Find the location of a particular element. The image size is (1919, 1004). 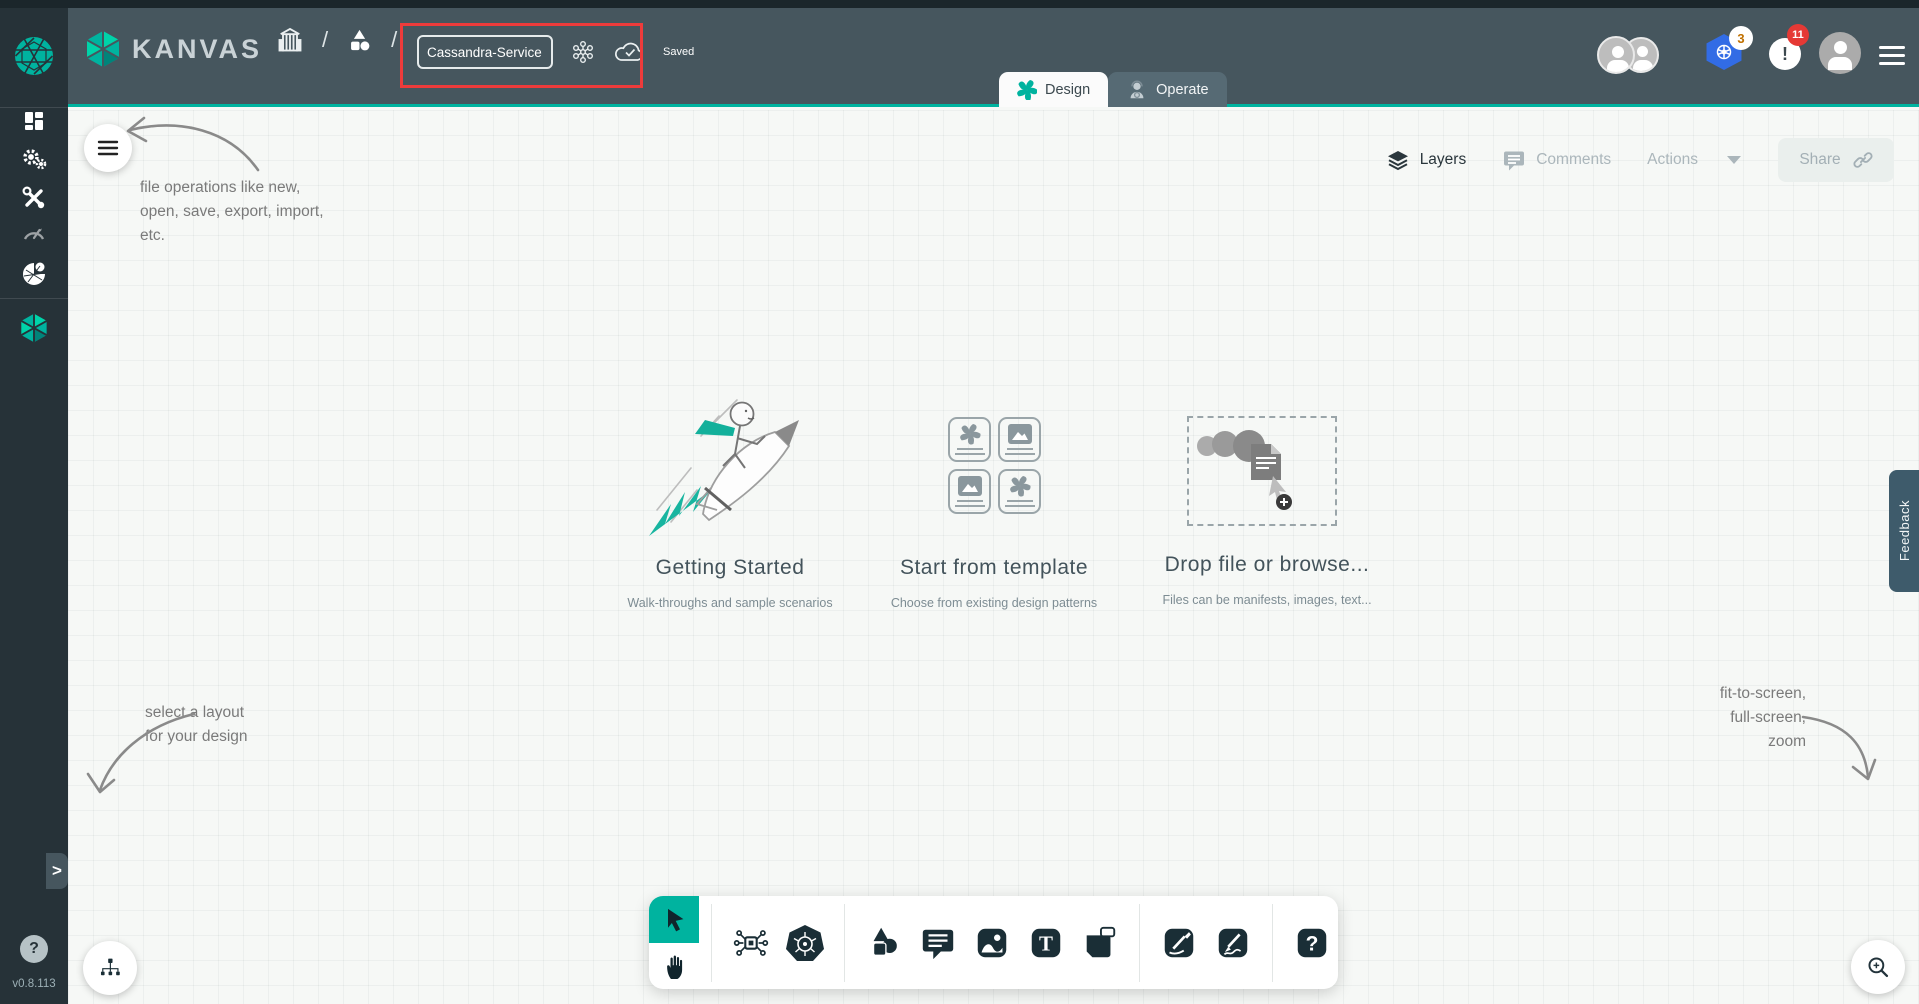

help-button: ? is located at coordinates (34, 949).